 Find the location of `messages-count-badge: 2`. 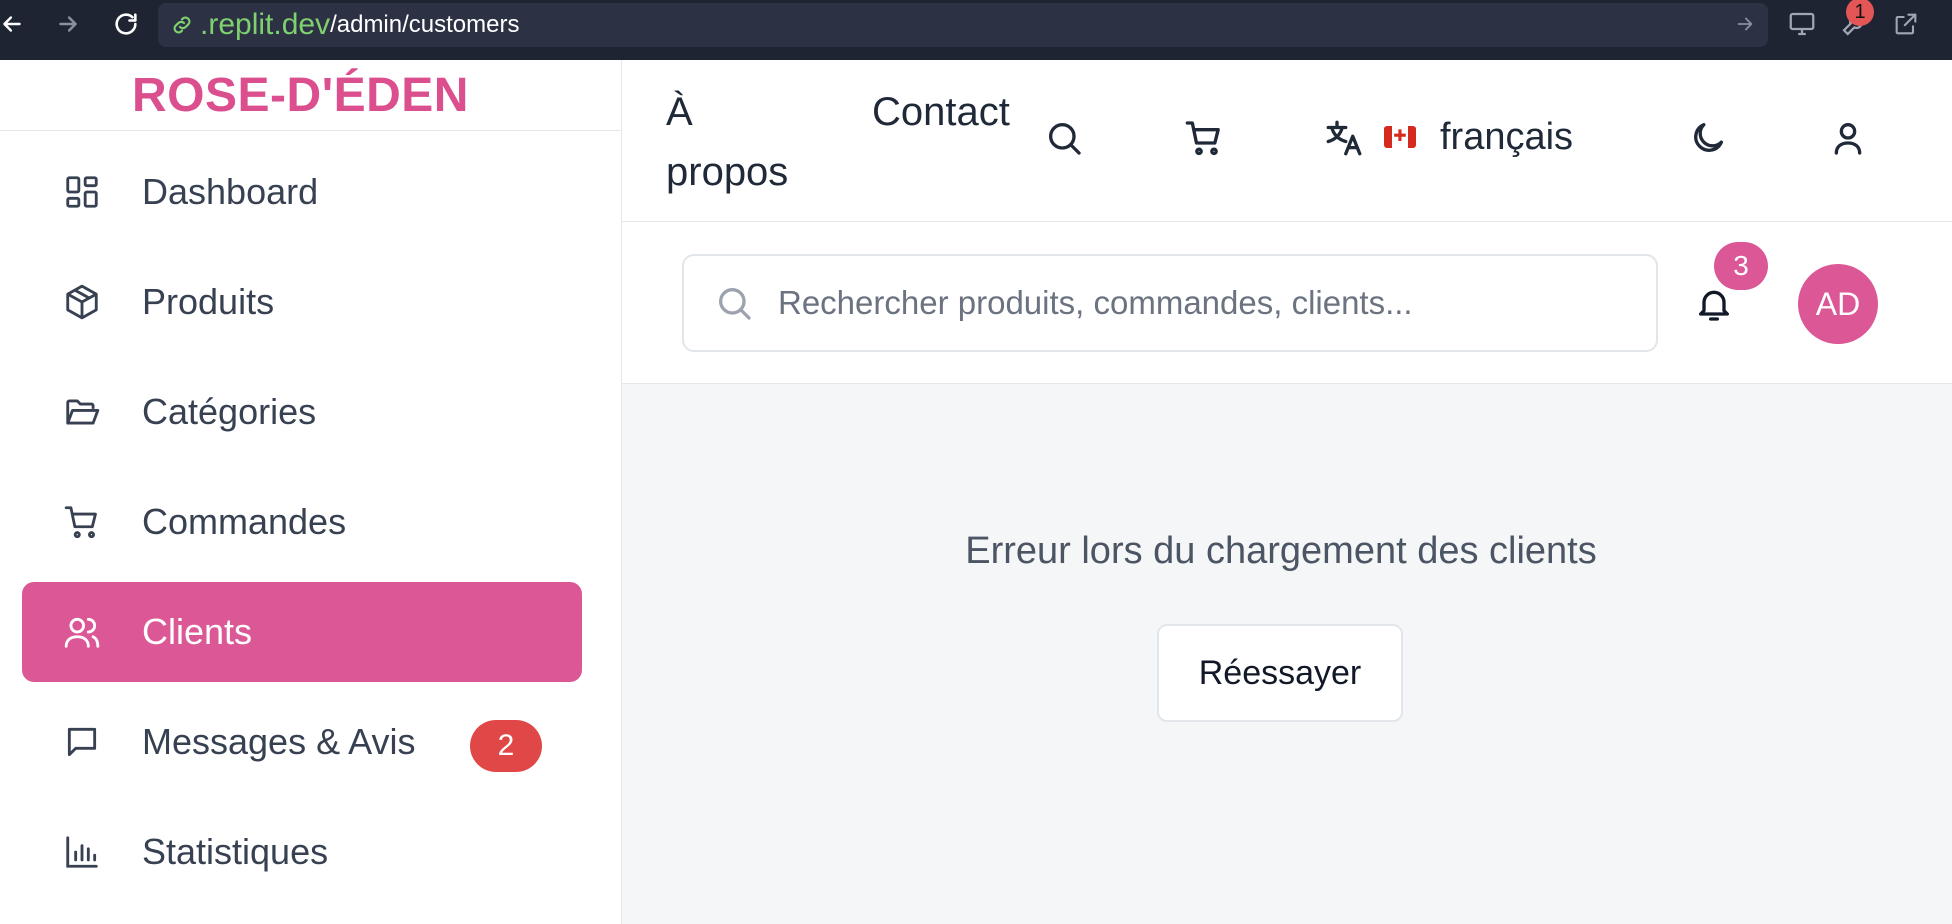

messages-count-badge: 2 is located at coordinates (506, 746).